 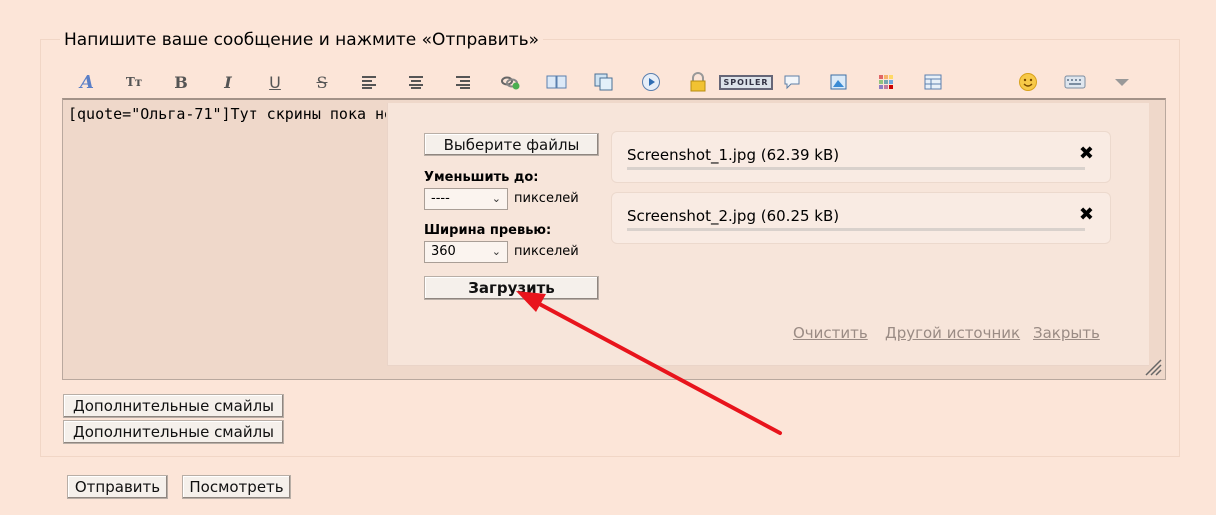 What do you see at coordinates (649, 363) in the screenshot?
I see `annotation-arrow` at bounding box center [649, 363].